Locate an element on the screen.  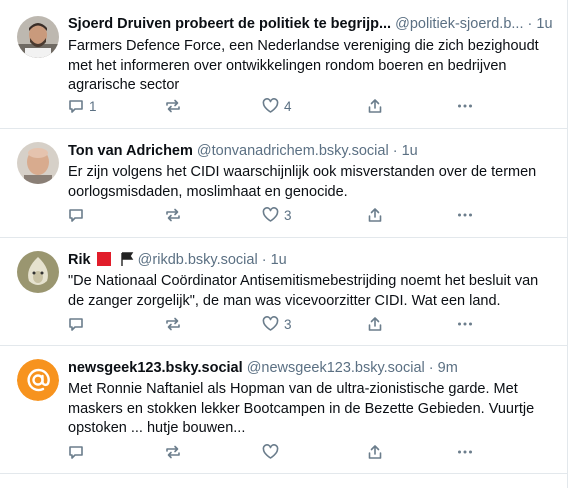
author-name: newsgeek123.bsky.social is located at coordinates (155, 368).